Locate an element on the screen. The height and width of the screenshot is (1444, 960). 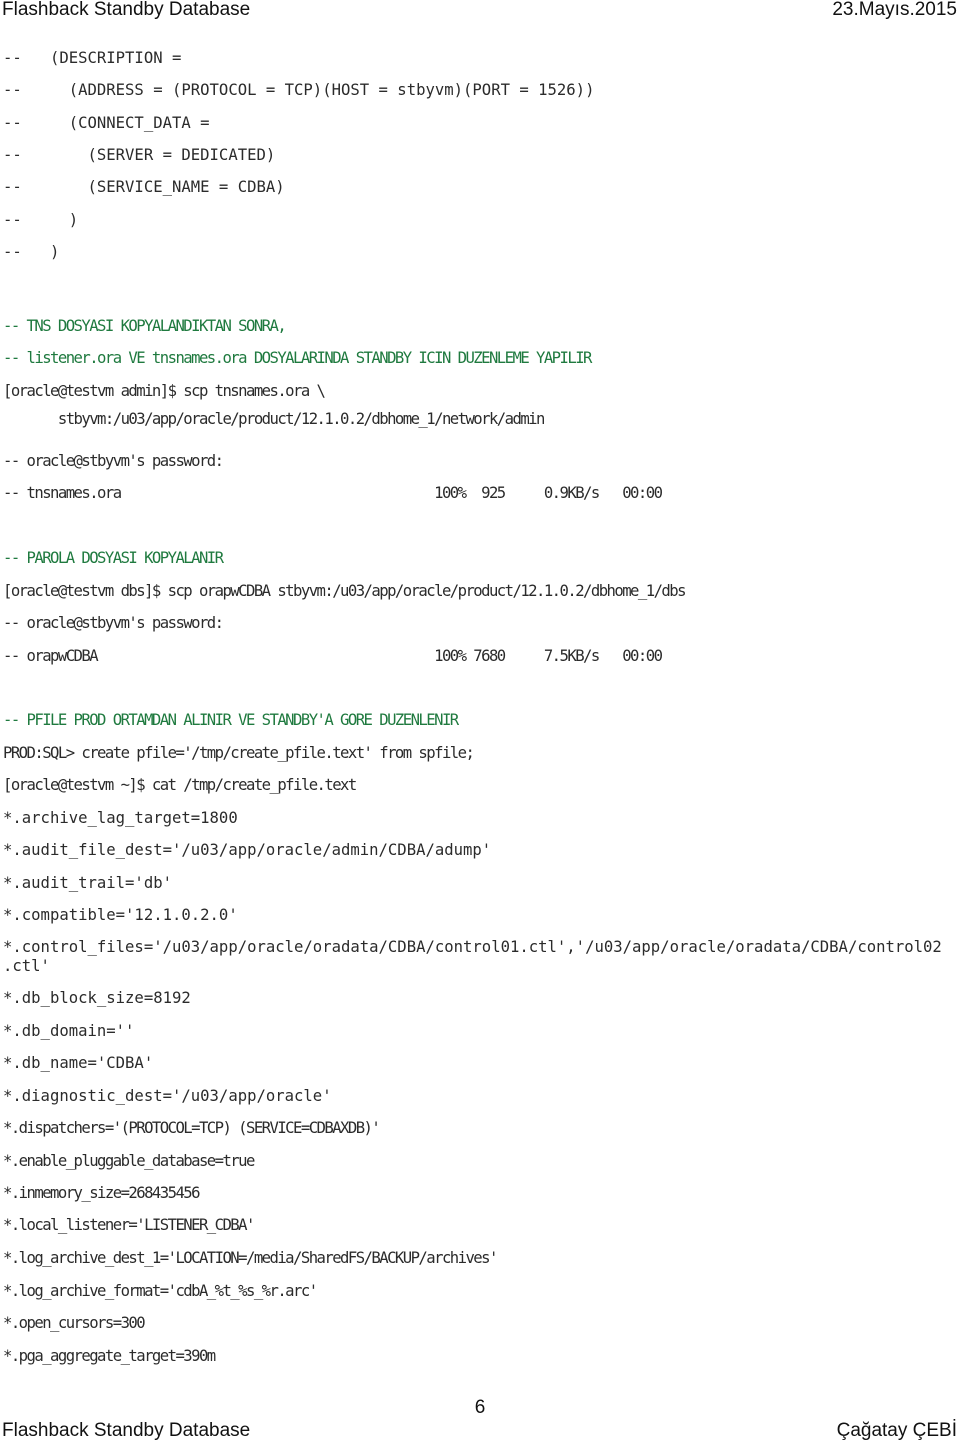
footer-author: Çağatay ÇEBİ is located at coordinates (896, 1430).